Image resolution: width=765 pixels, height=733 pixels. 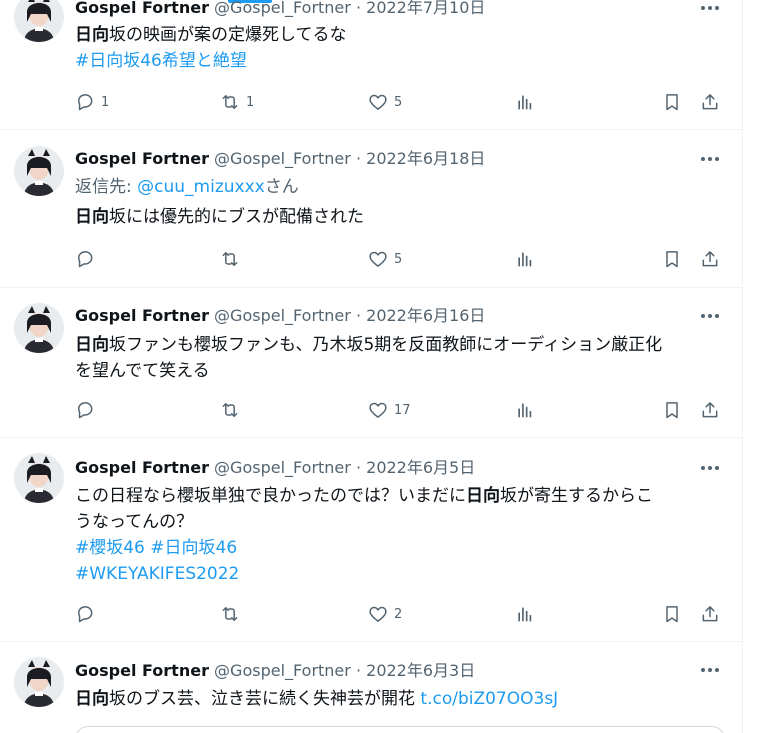 I want to click on like-count: 2, so click(x=398, y=614).